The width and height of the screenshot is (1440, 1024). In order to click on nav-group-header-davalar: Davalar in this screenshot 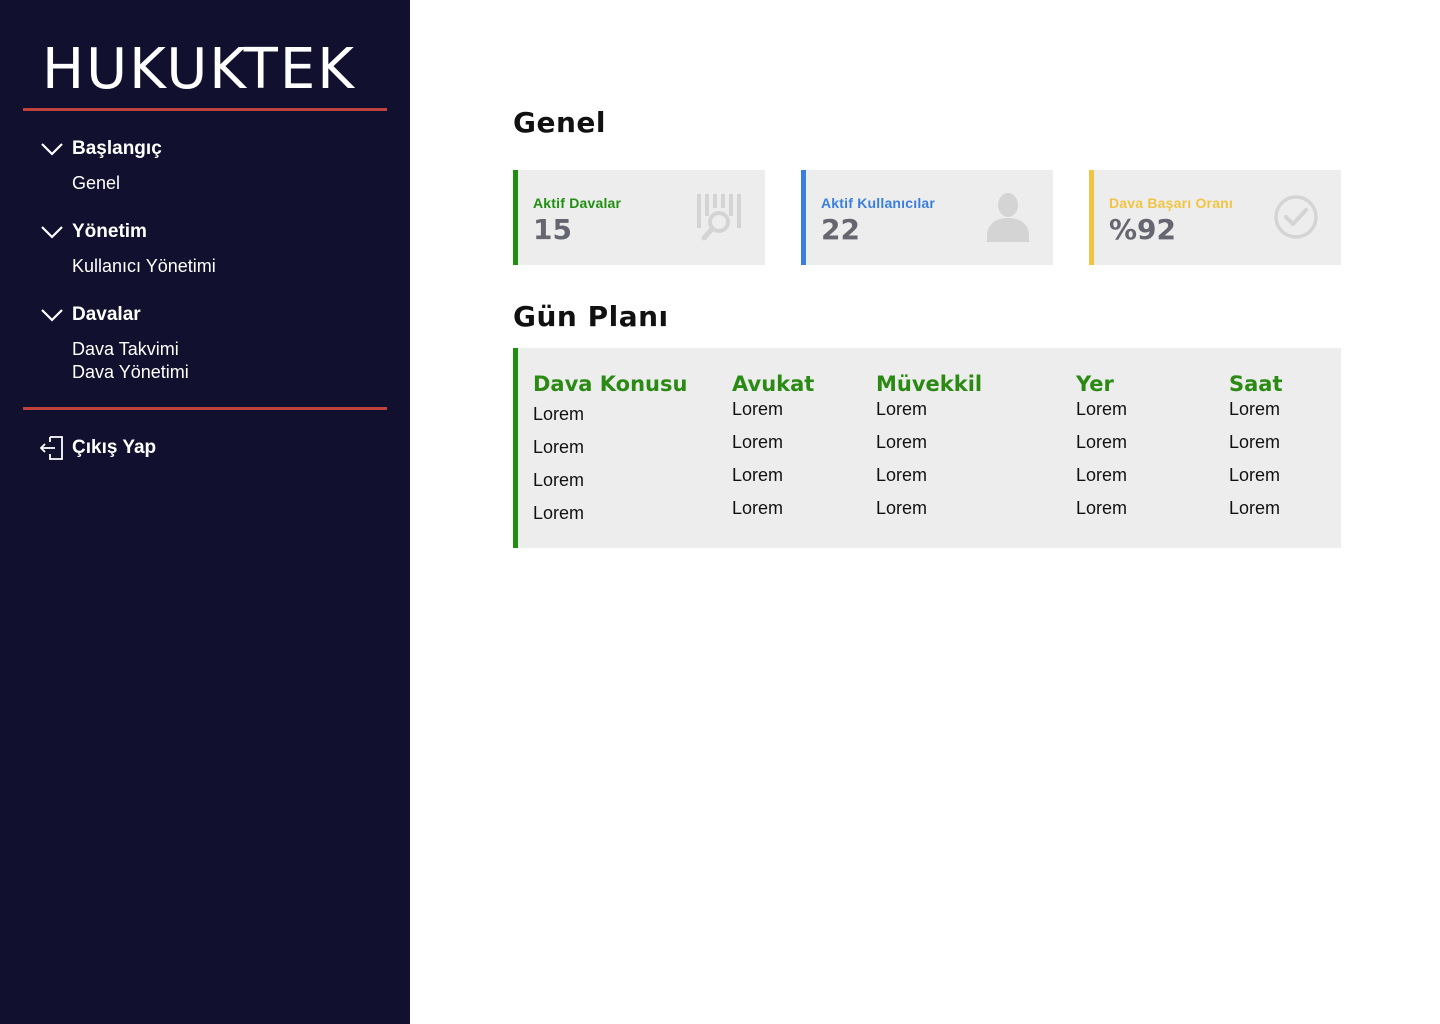, I will do `click(114, 315)`.